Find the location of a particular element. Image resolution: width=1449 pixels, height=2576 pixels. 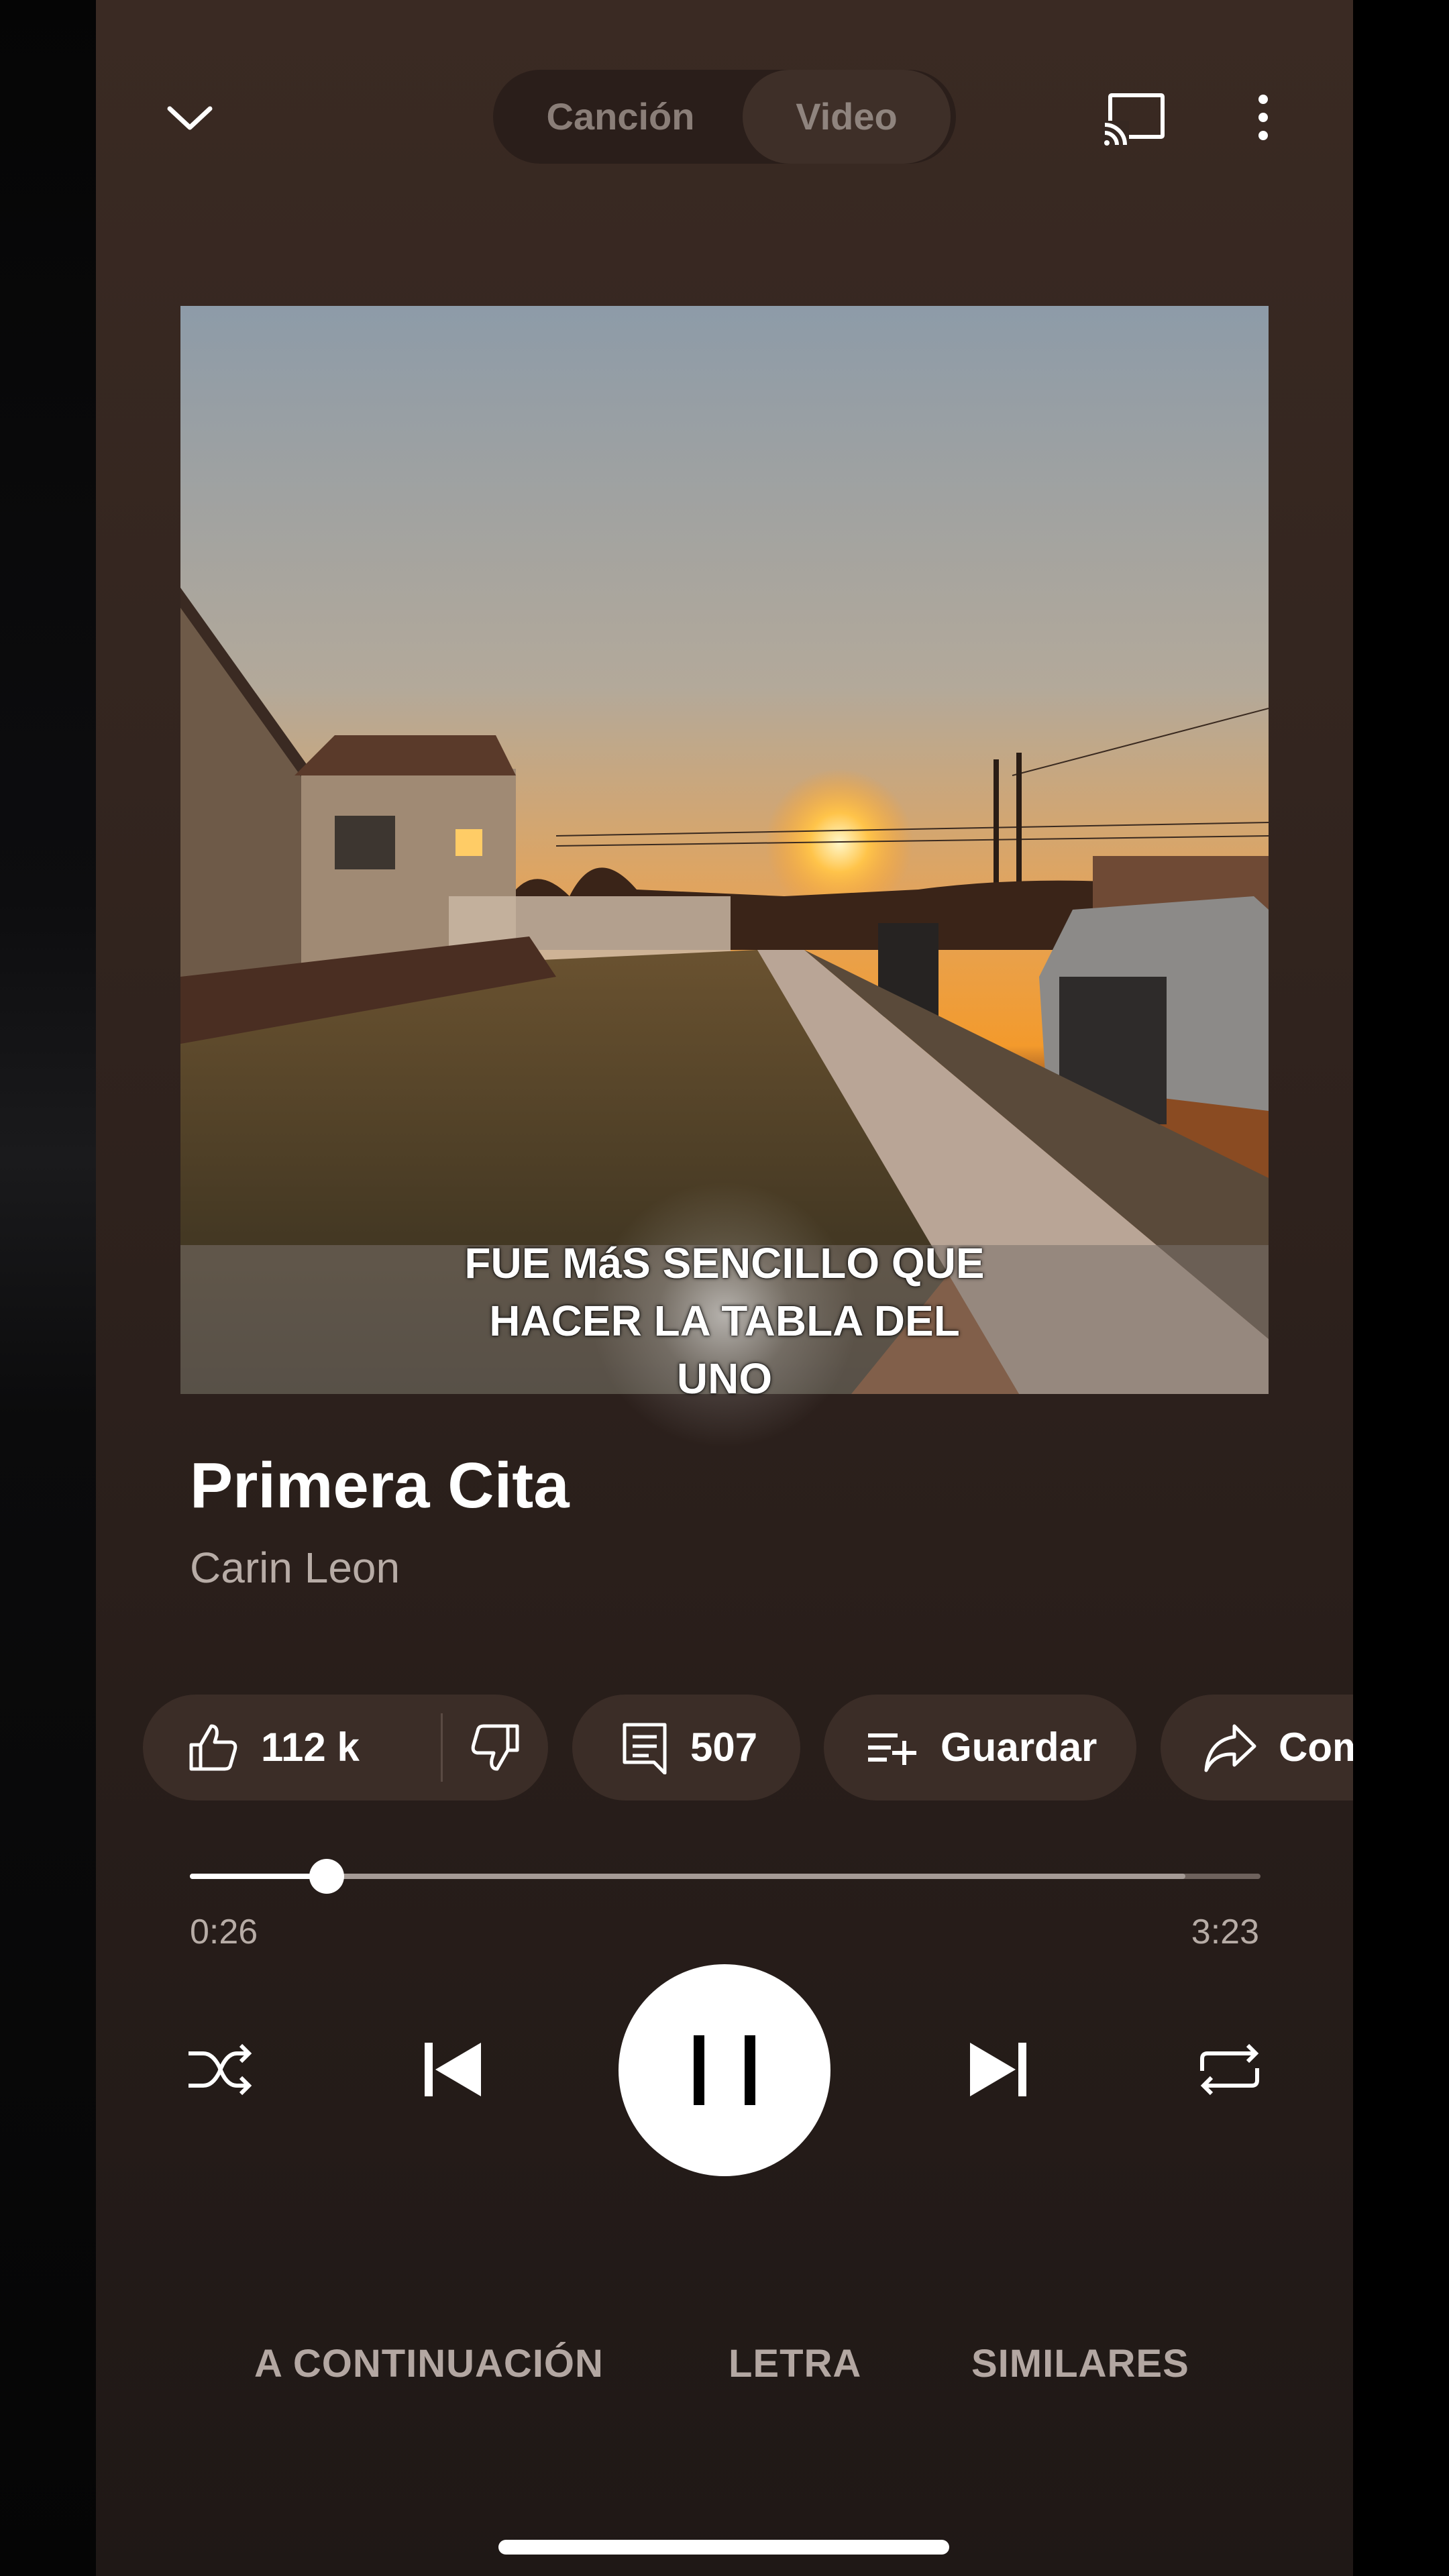

right-backdrop is located at coordinates (1401, 1288).